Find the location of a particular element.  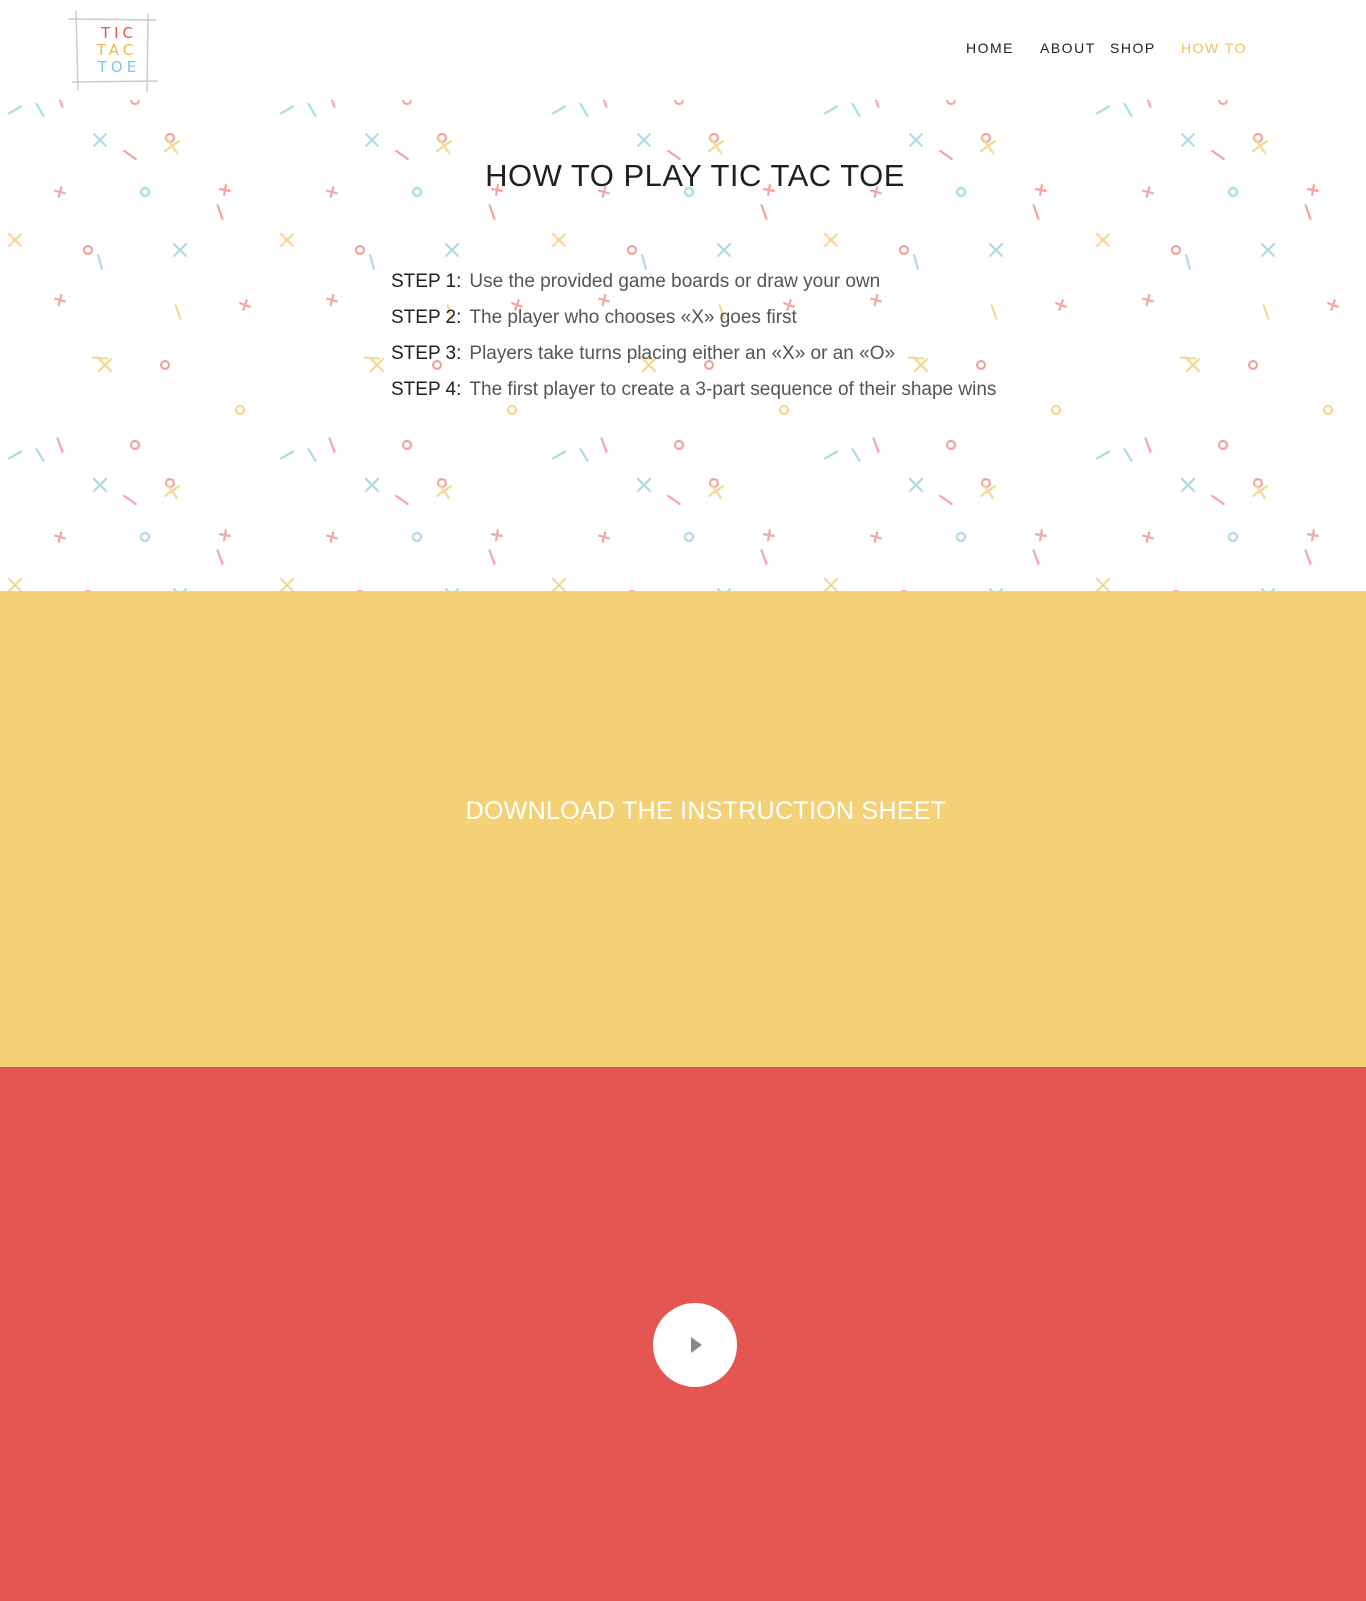

play-button is located at coordinates (695, 1345).